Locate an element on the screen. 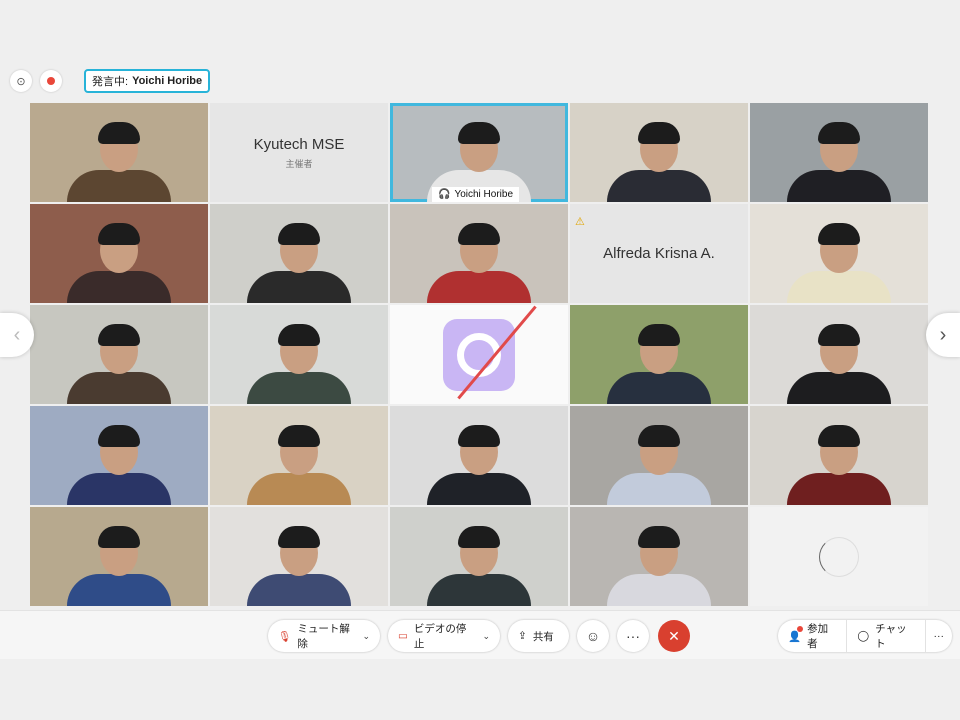 This screenshot has height=720, width=960. stop-video-button: ▭ ビデオの停止 ⌄ is located at coordinates (444, 636).